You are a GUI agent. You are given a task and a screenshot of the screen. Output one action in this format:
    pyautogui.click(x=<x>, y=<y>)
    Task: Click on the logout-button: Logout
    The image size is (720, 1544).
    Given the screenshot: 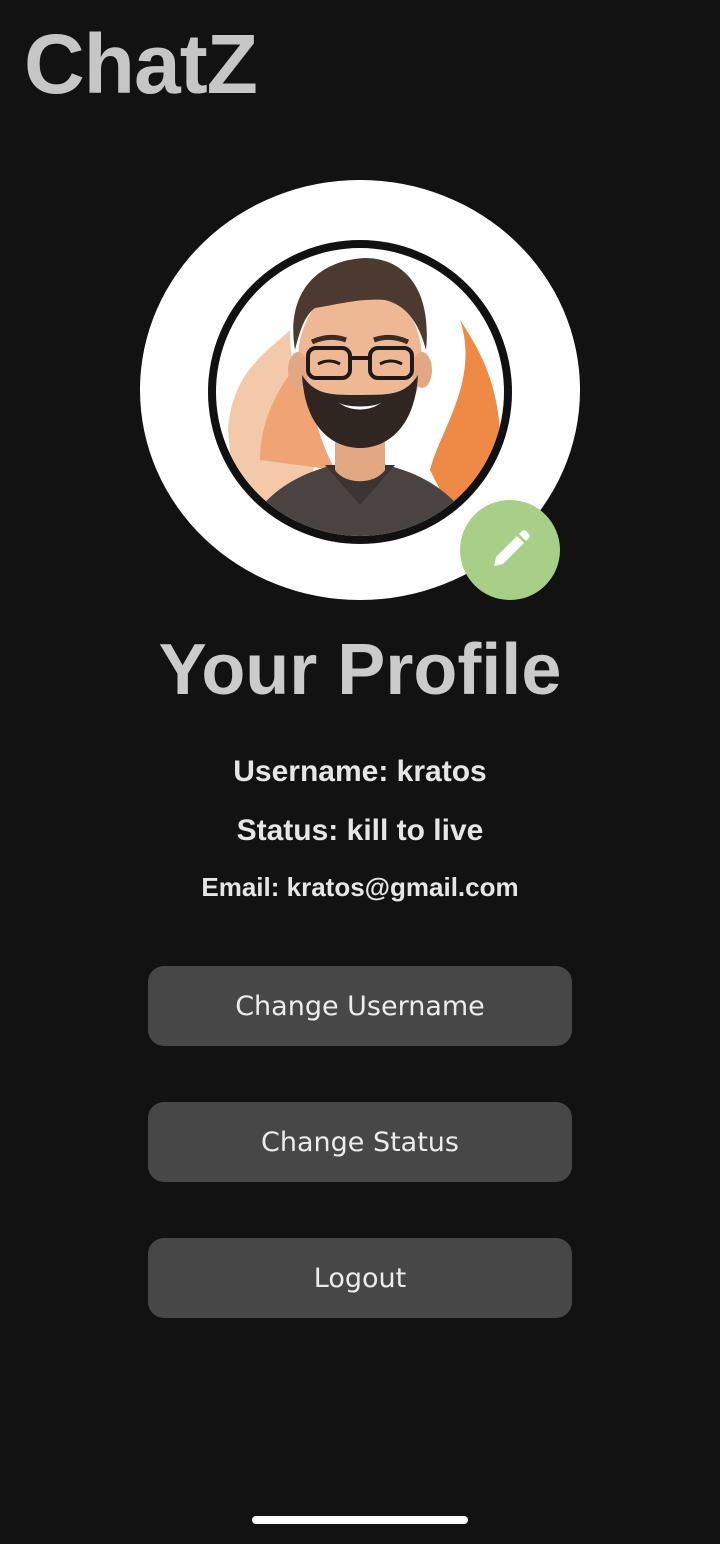 What is the action you would take?
    pyautogui.click(x=360, y=1278)
    